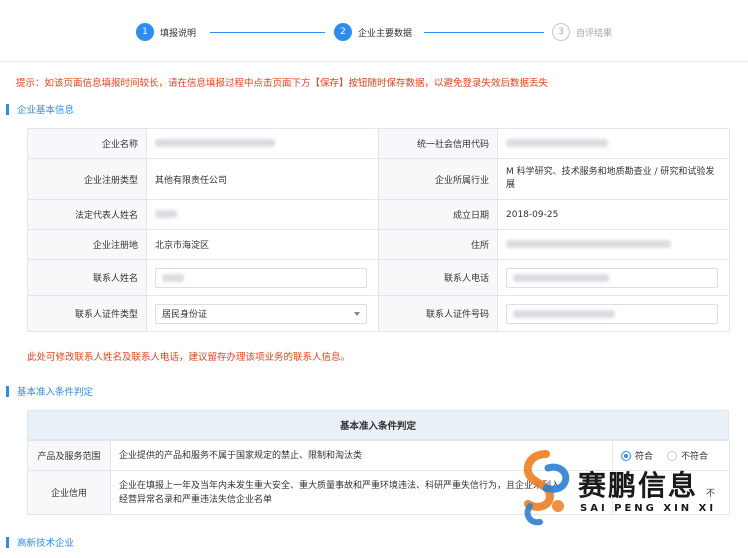  Describe the element at coordinates (69, 492) in the screenshot. I see `credit-label: 企业信用` at that location.